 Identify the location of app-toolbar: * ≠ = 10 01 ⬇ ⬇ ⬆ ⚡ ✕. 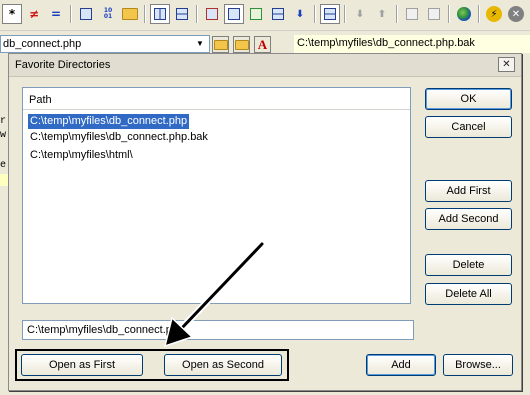
(265, 15).